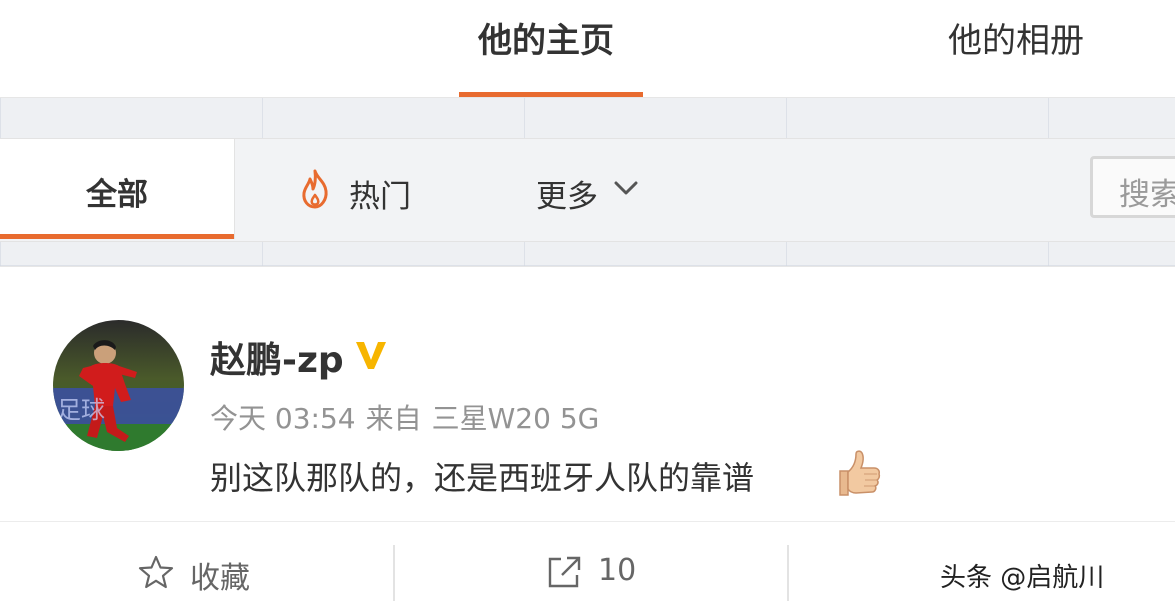  I want to click on search-input: 搜索, so click(1132, 187).